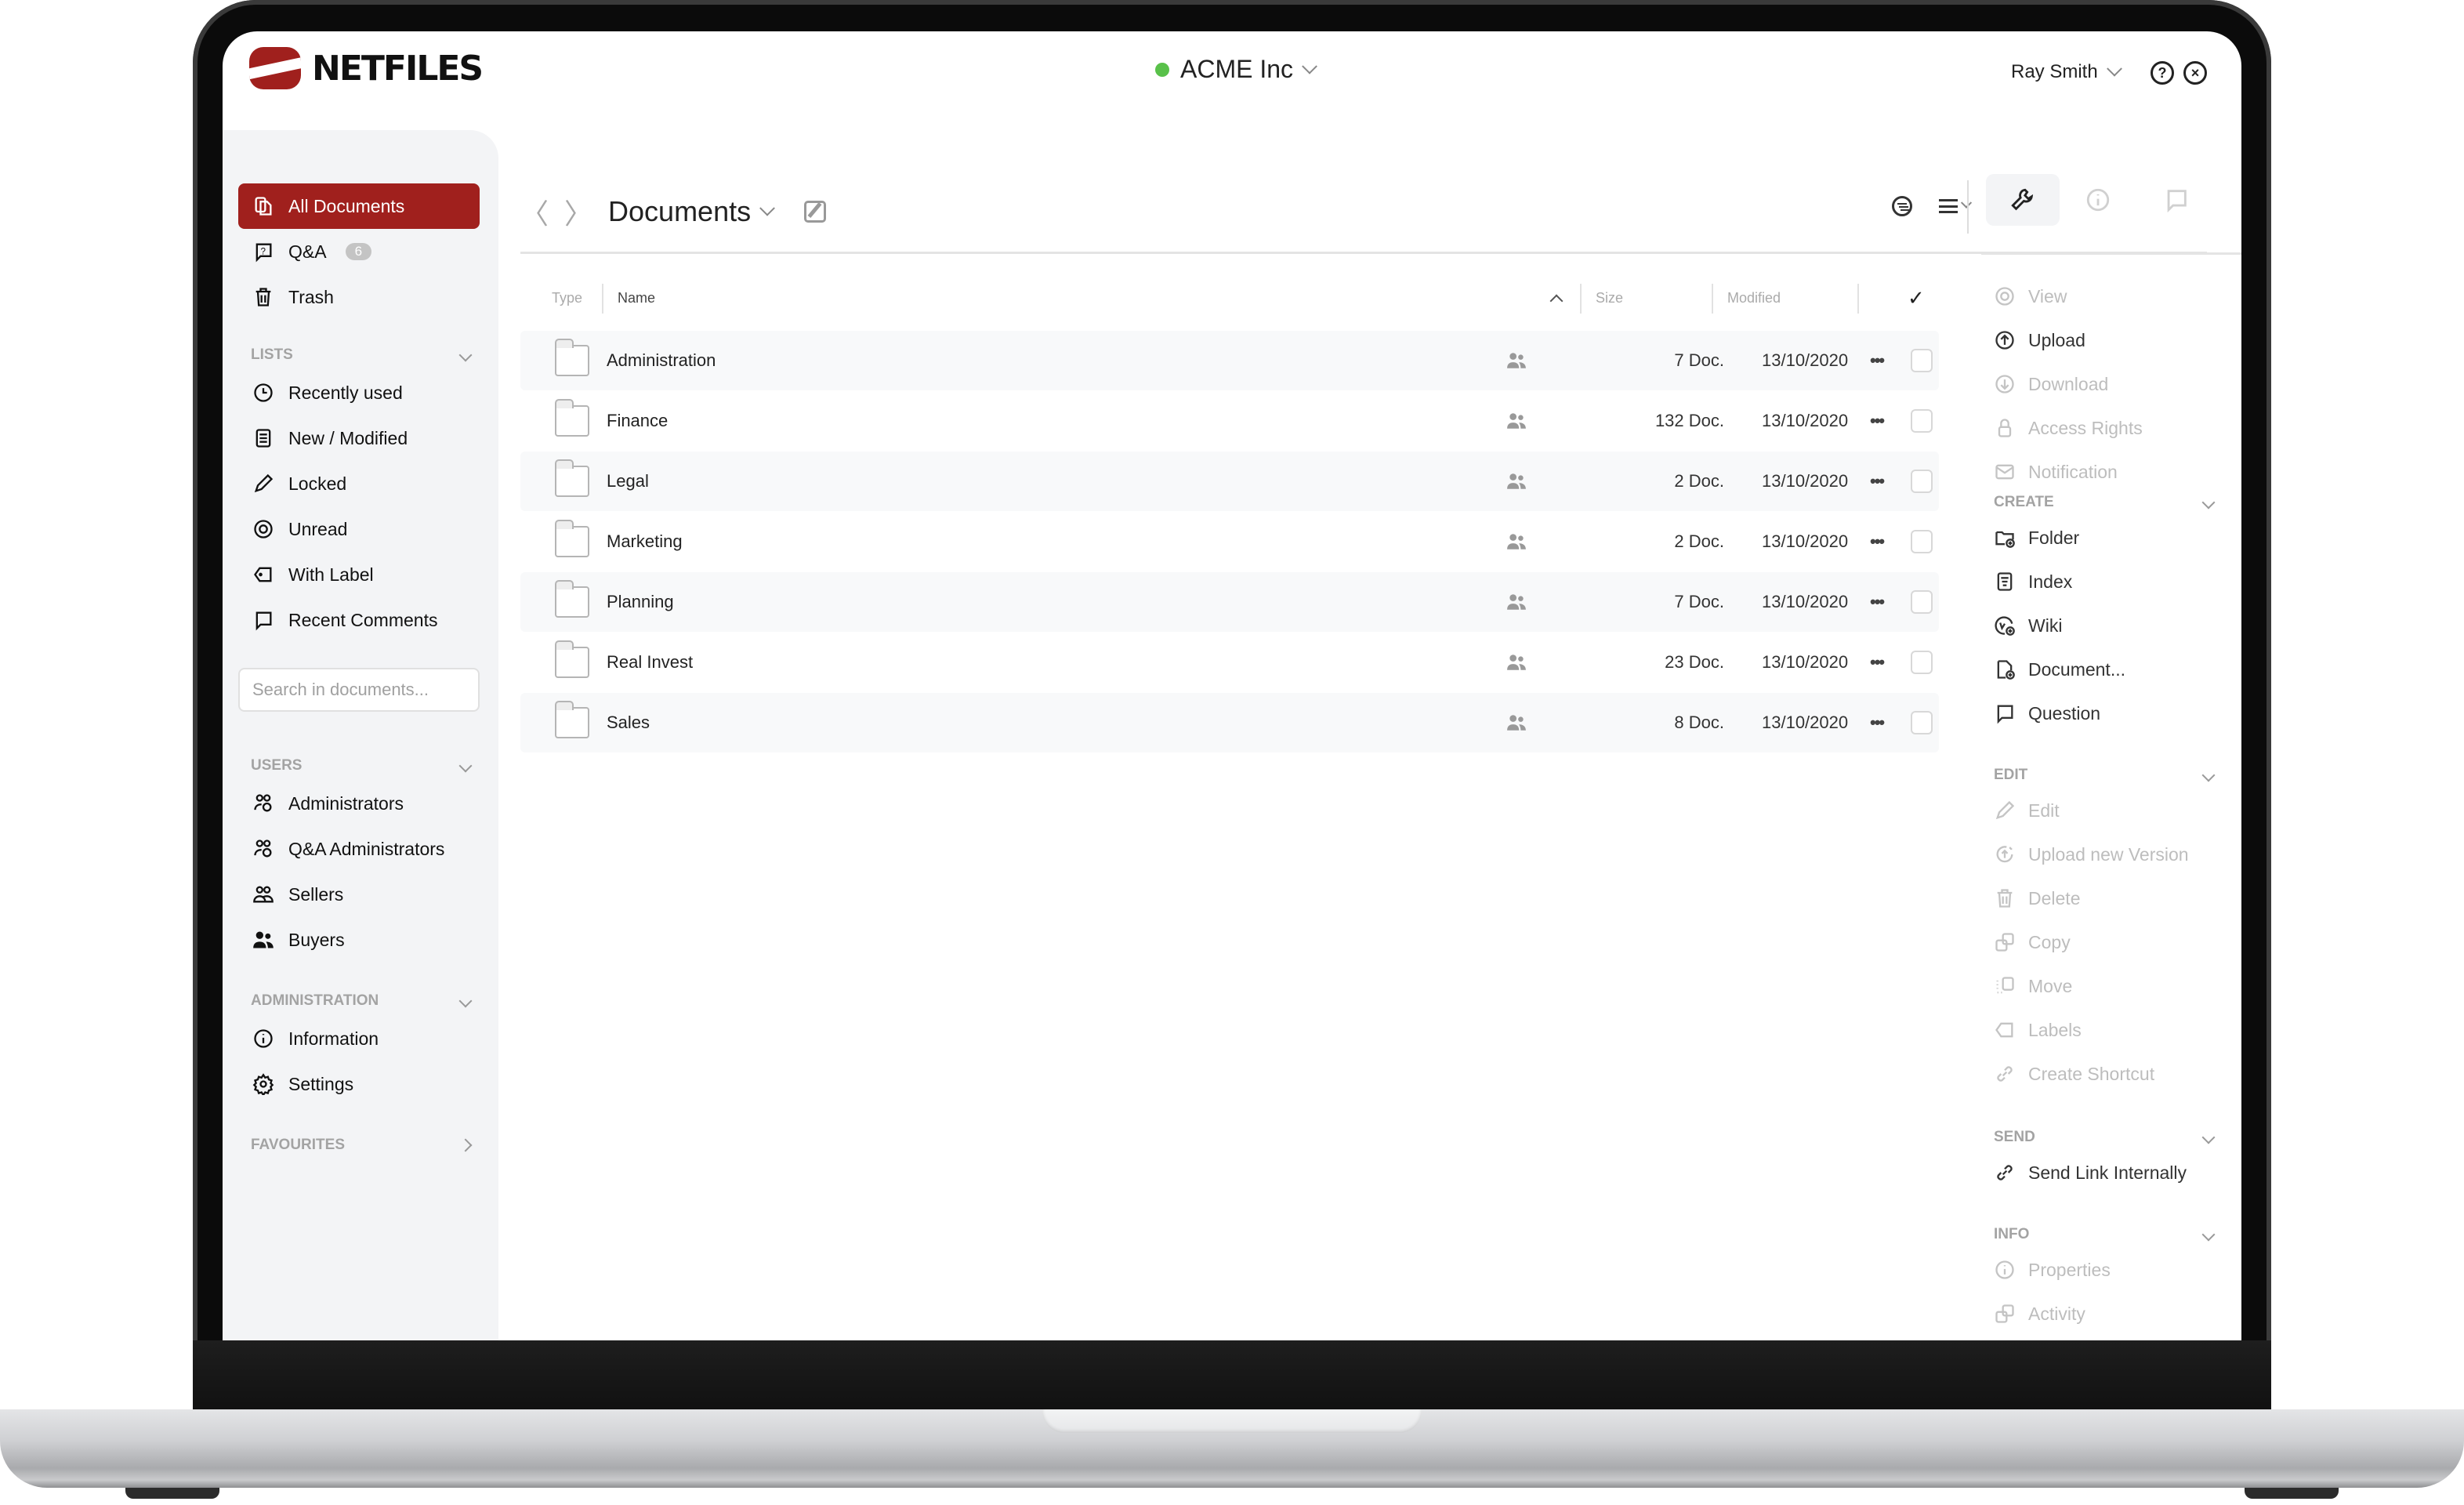 Image resolution: width=2464 pixels, height=1505 pixels. Describe the element at coordinates (2033, 986) in the screenshot. I see `action-move: Move` at that location.